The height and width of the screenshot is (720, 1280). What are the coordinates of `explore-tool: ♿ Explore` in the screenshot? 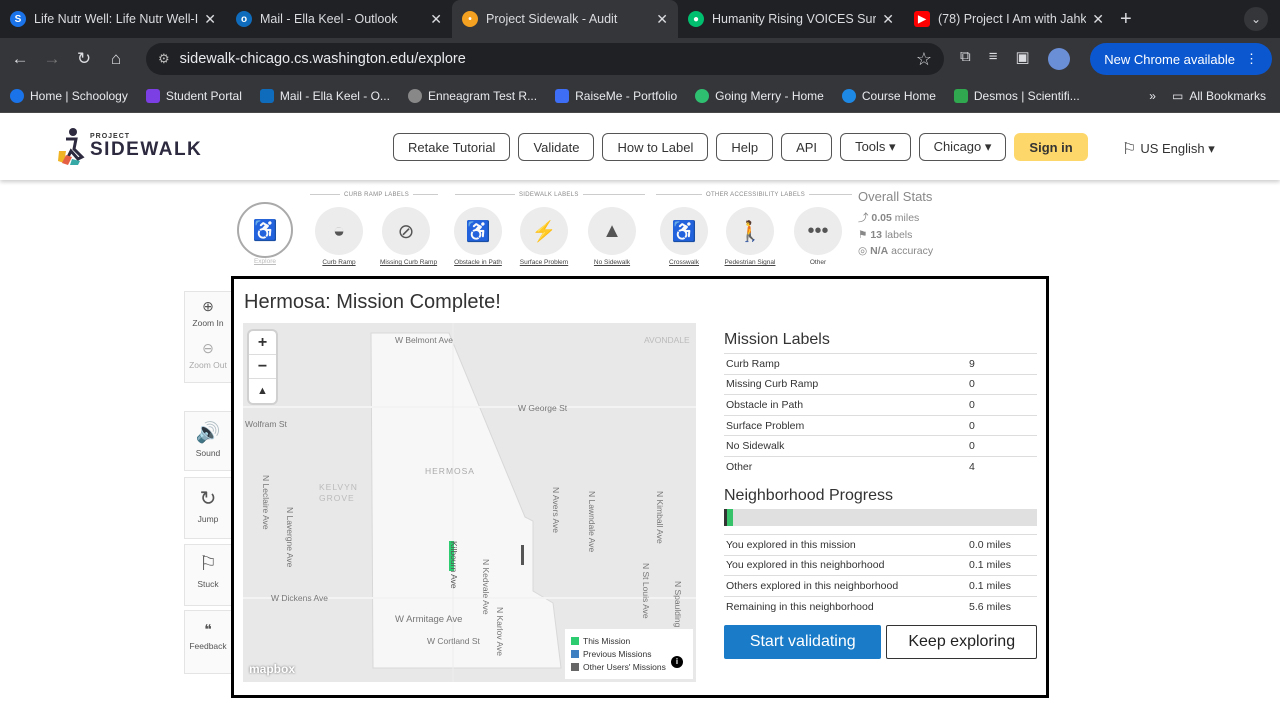 It's located at (265, 233).